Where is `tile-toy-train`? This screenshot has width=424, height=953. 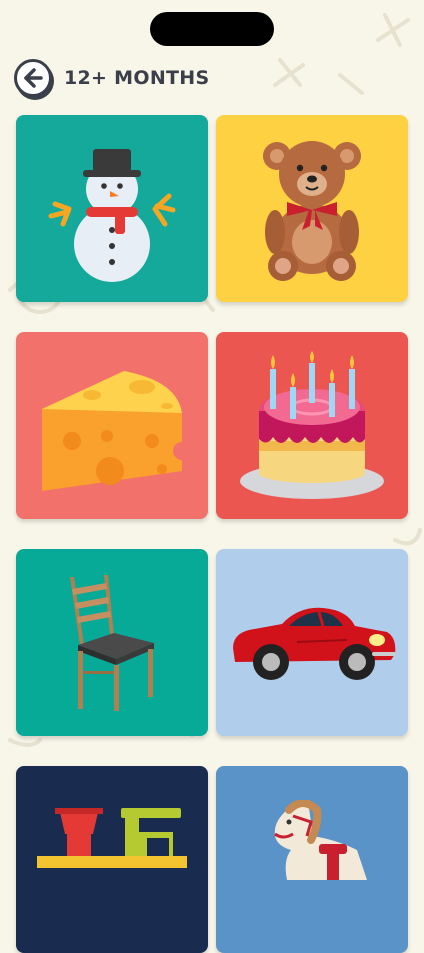 tile-toy-train is located at coordinates (112, 859).